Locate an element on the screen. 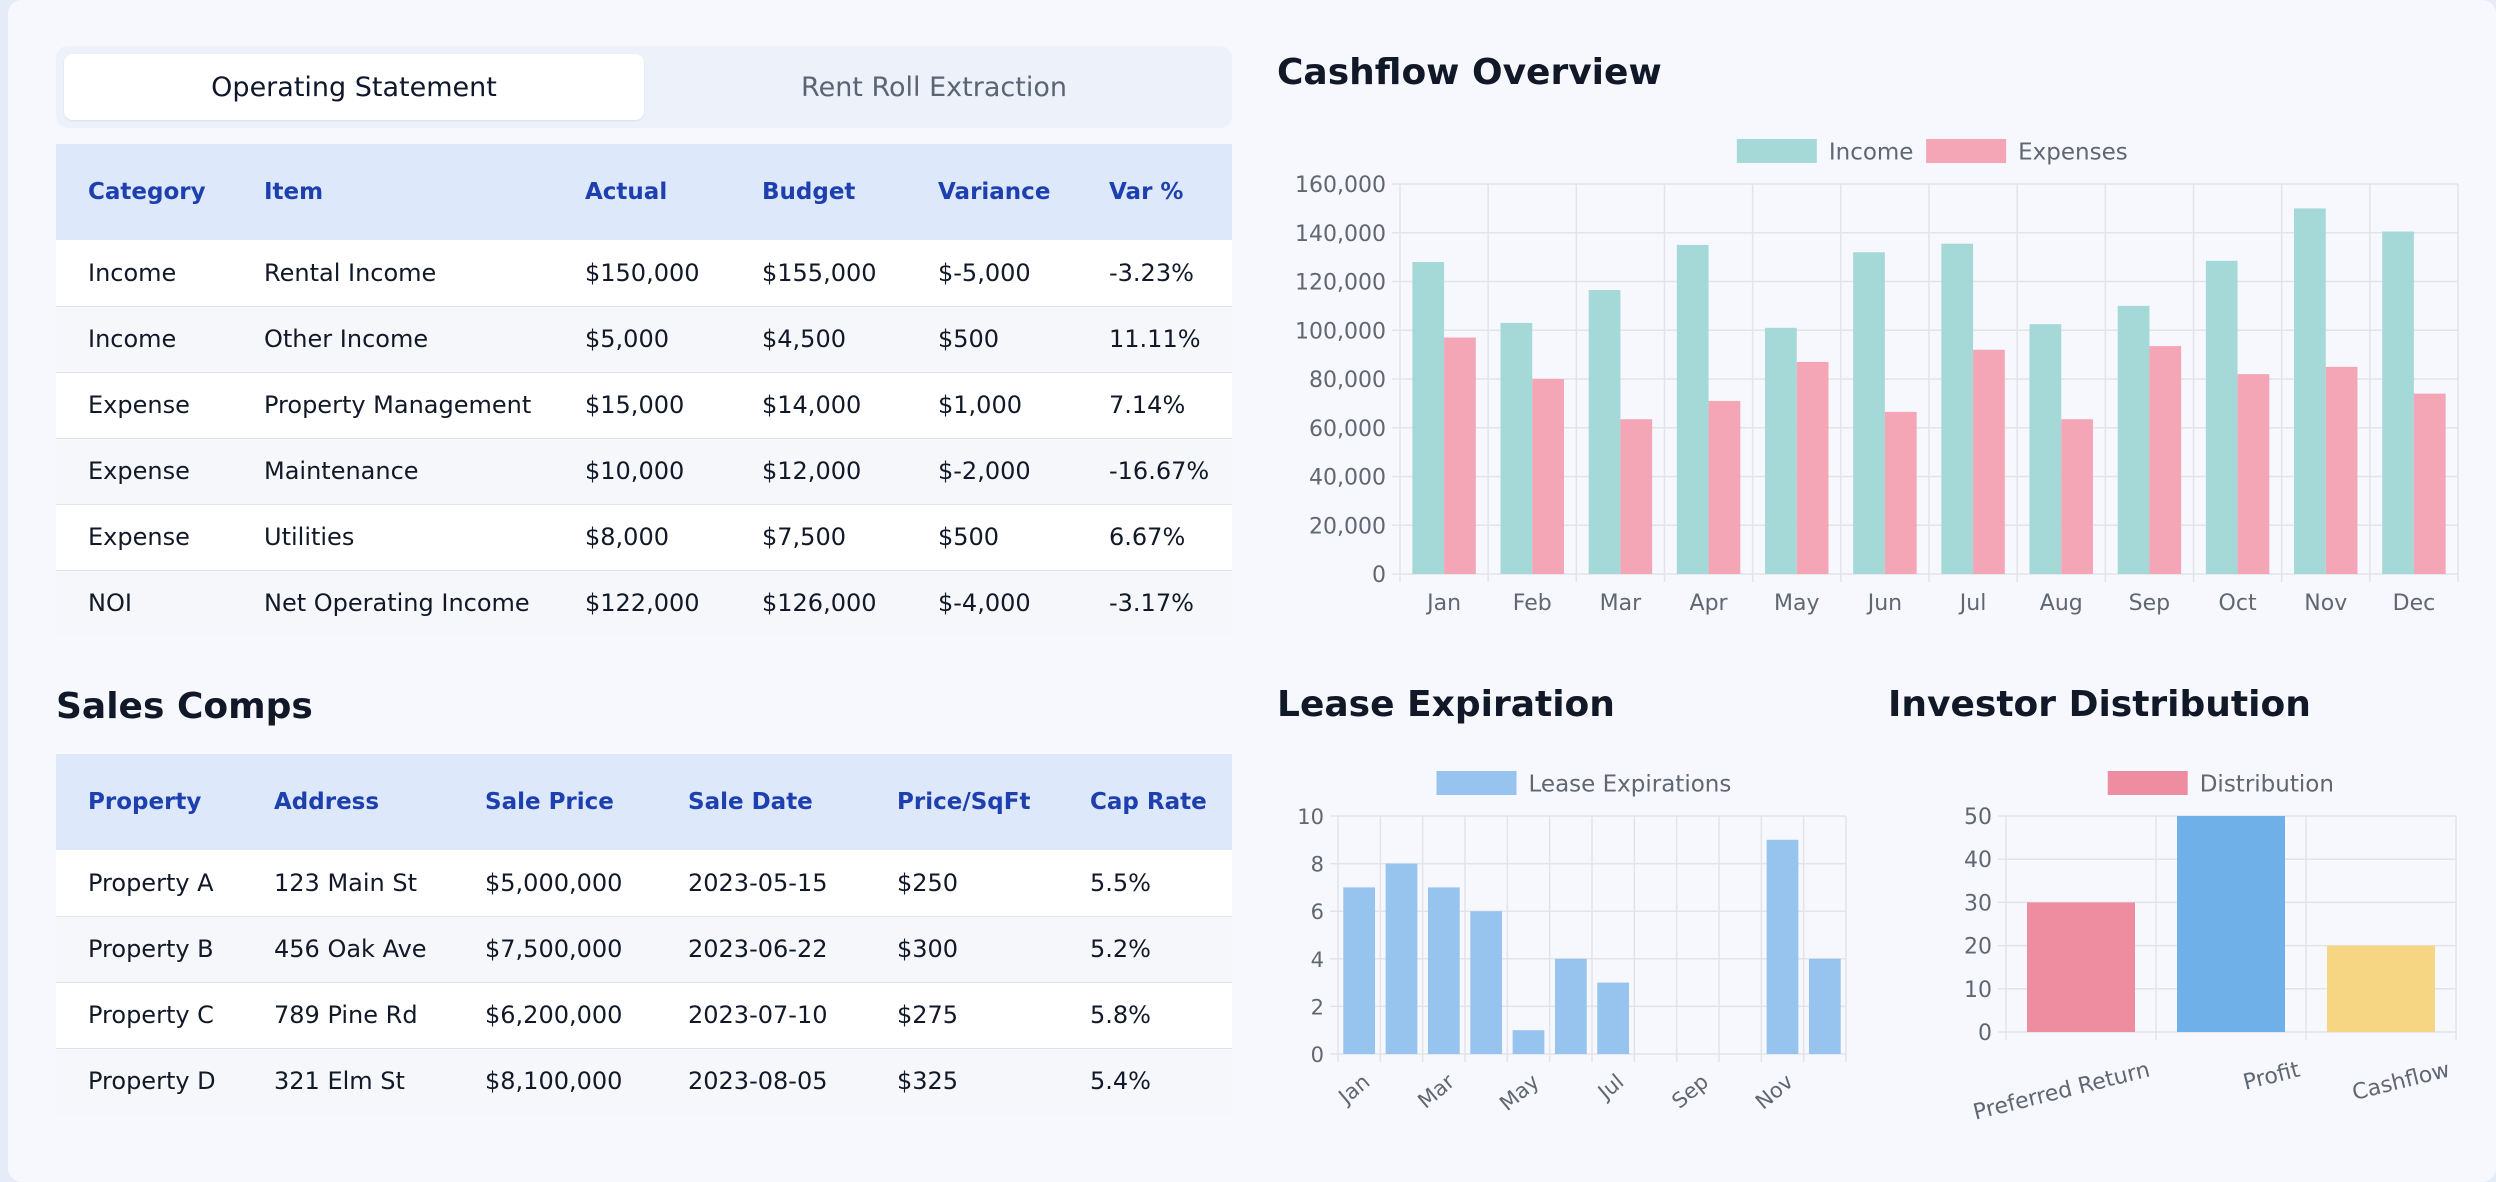  column-header-actual: Actual is located at coordinates (626, 192).